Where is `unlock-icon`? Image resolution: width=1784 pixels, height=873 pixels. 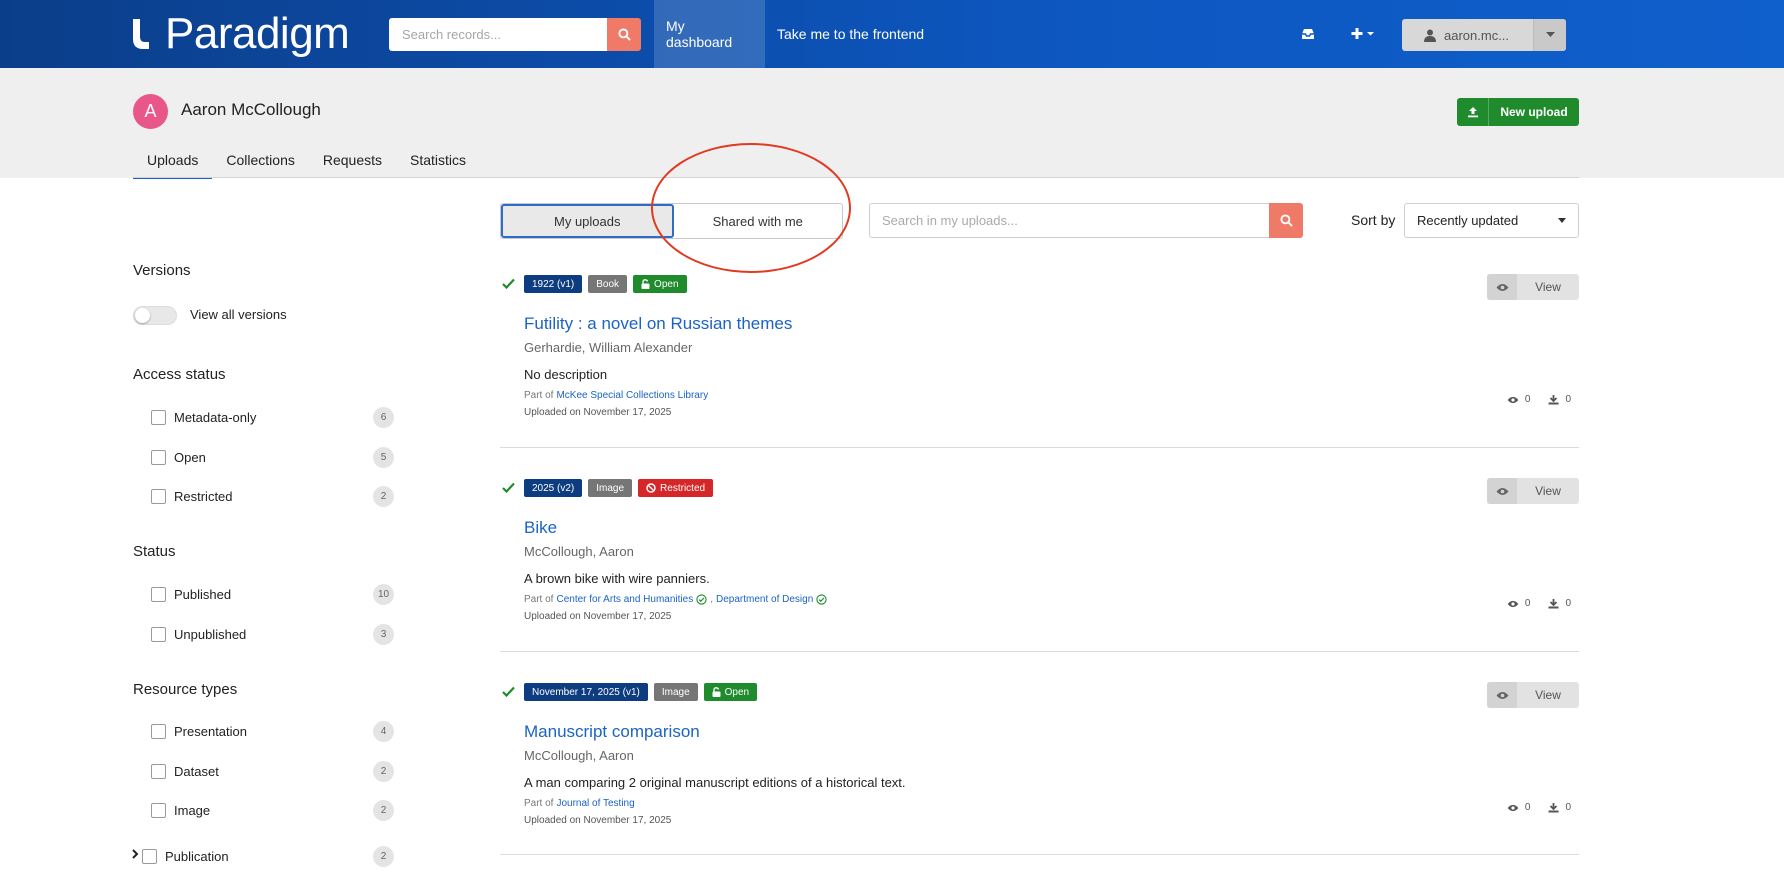
unlock-icon is located at coordinates (645, 284).